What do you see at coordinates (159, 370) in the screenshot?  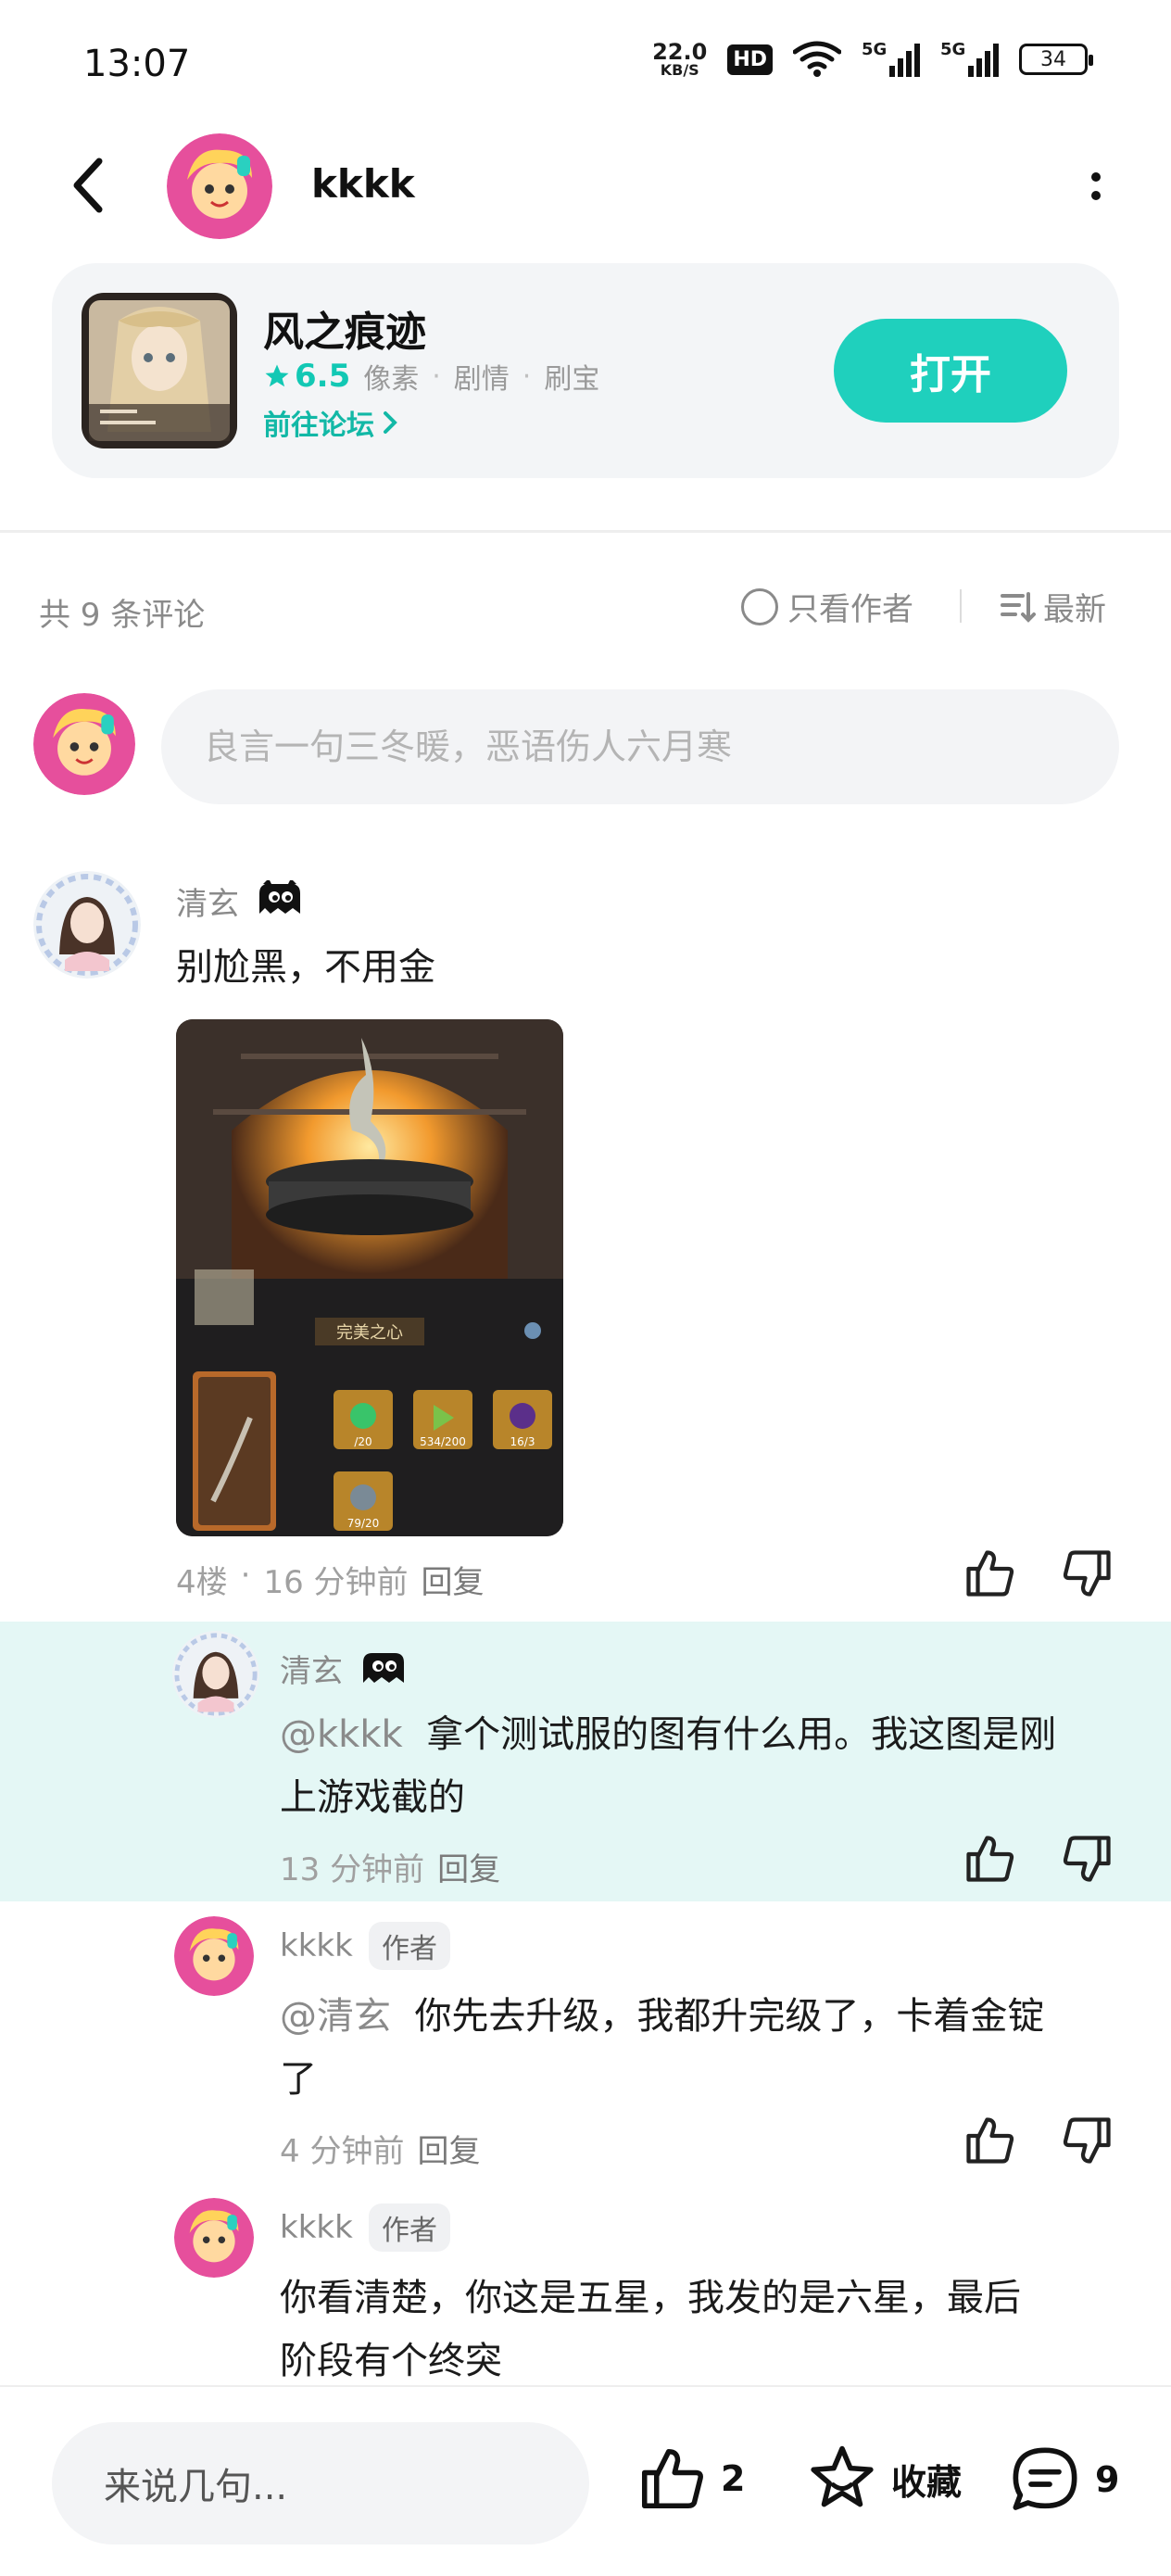 I see `game-icon` at bounding box center [159, 370].